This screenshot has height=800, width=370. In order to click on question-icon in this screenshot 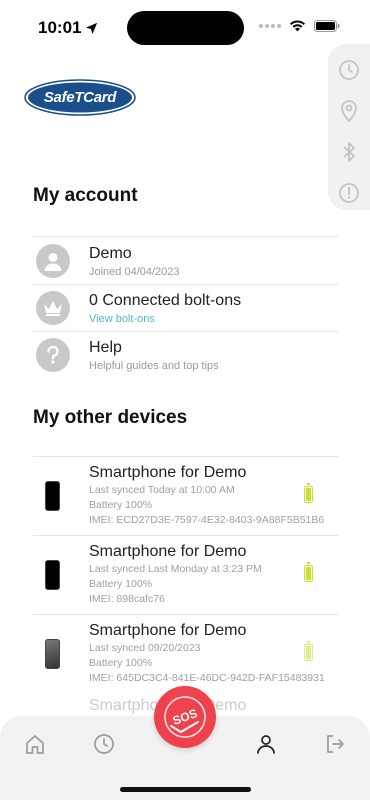, I will do `click(53, 355)`.